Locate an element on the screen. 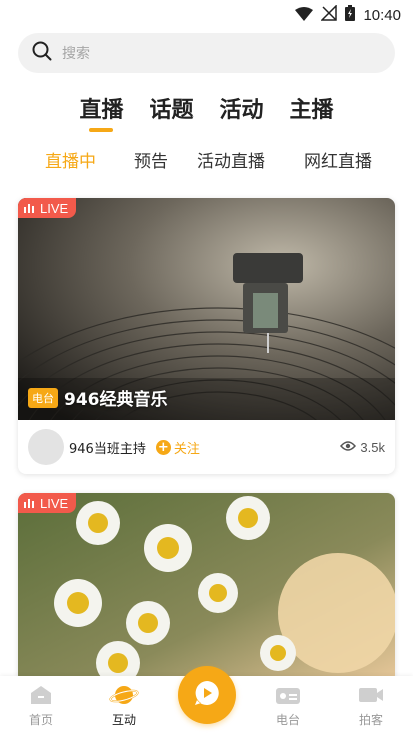  battery-icon is located at coordinates (350, 15).